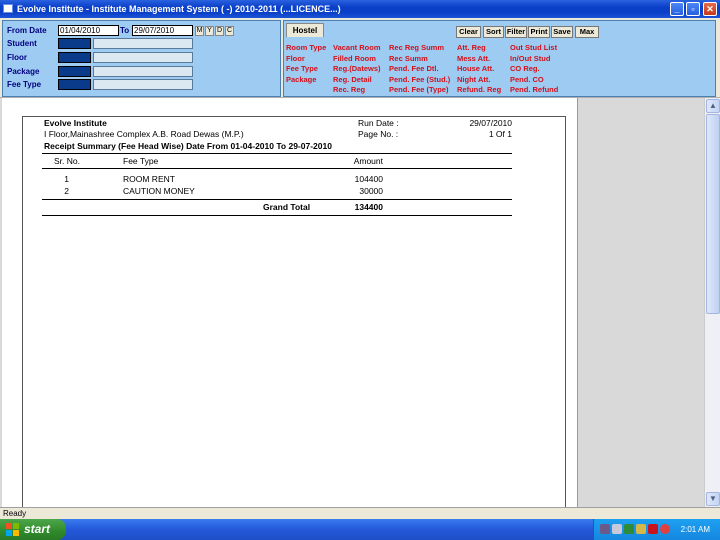 The height and width of the screenshot is (540, 720). What do you see at coordinates (149, 179) in the screenshot?
I see `row-fee-type: ROOM RENT` at bounding box center [149, 179].